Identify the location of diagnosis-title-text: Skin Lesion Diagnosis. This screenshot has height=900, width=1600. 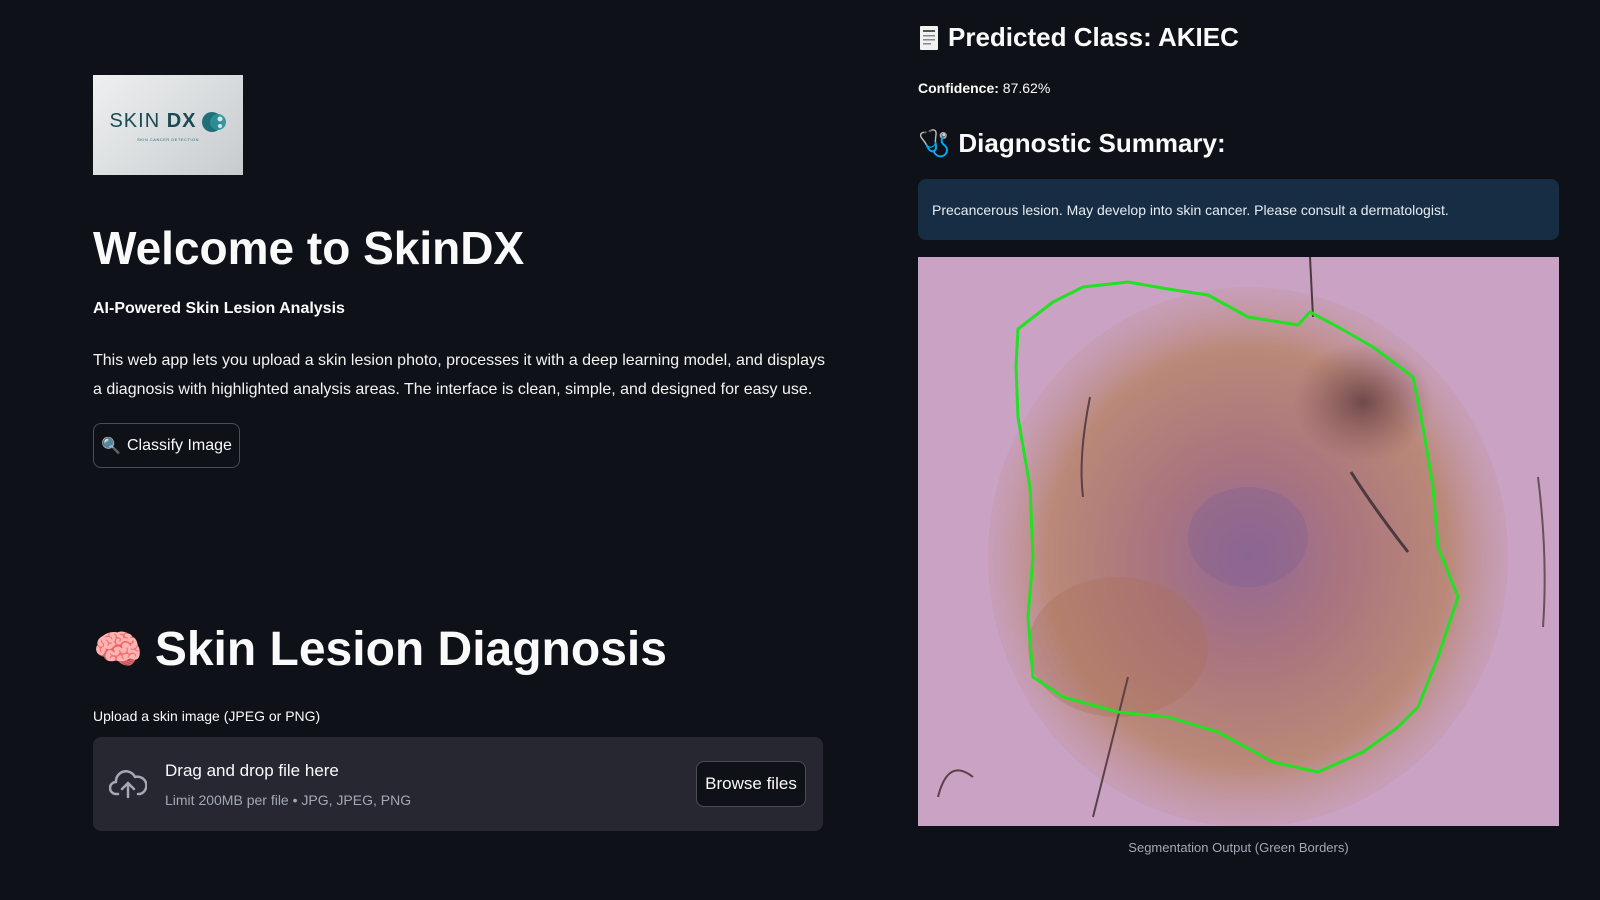
(410, 649).